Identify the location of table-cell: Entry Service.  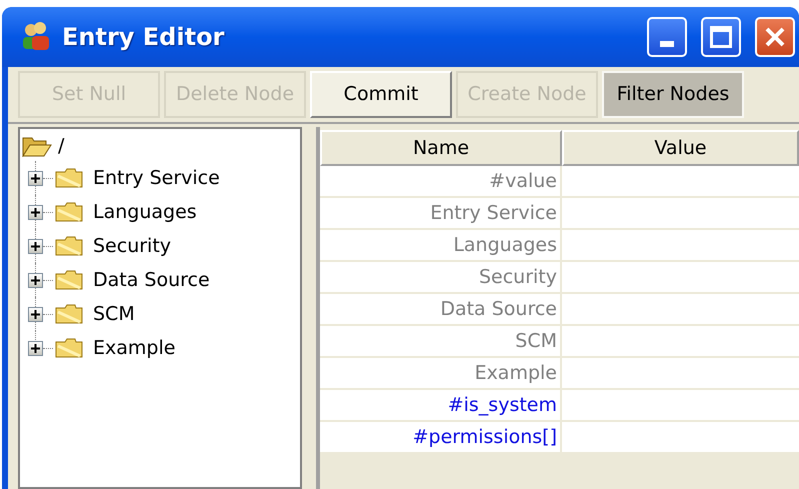
(441, 213).